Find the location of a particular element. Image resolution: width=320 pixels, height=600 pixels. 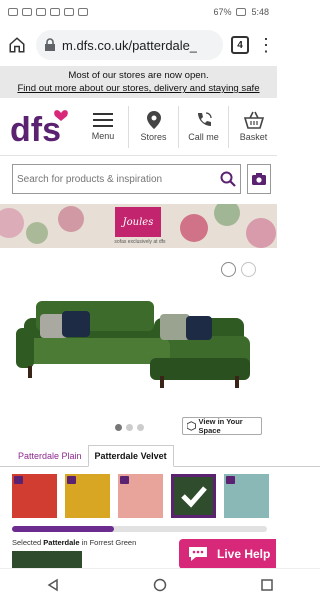

swatch-teal is located at coordinates (246, 496).